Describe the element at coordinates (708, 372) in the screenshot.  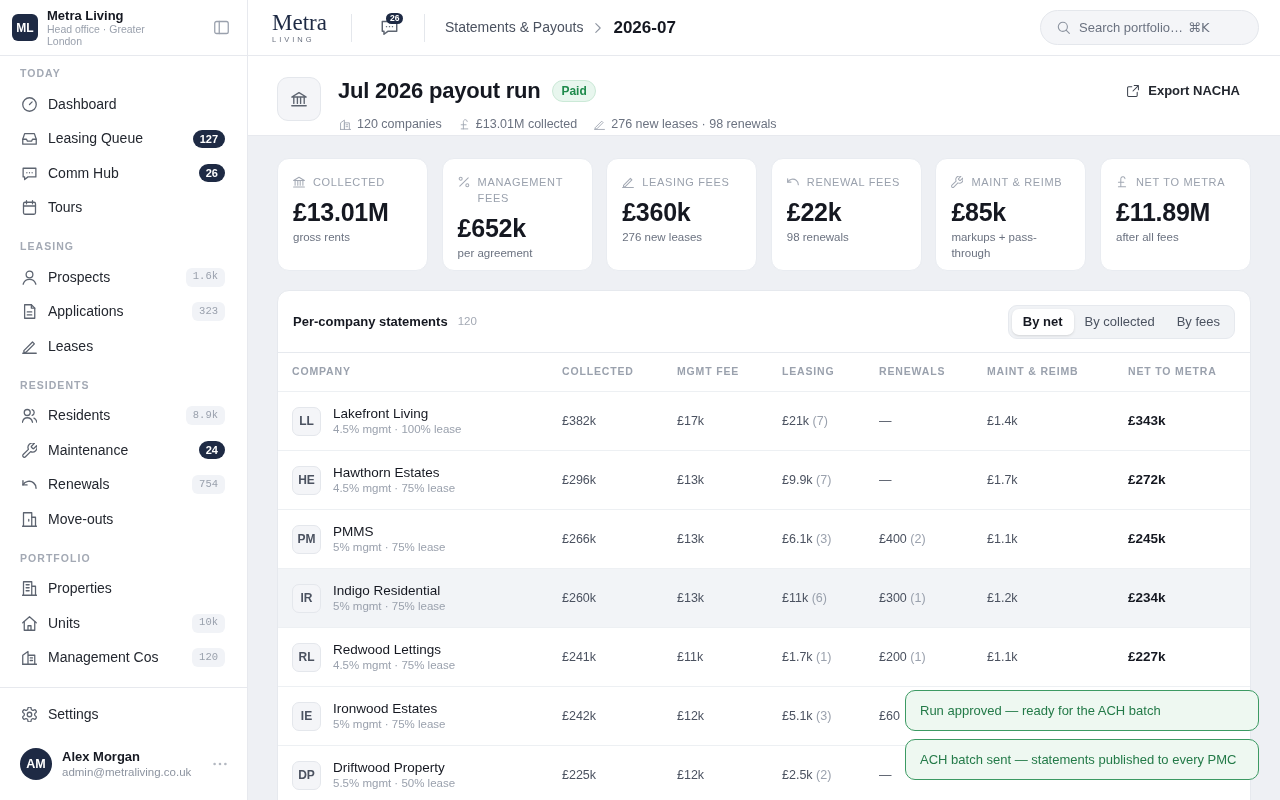
I see `column-header: MGMT FEE` at that location.